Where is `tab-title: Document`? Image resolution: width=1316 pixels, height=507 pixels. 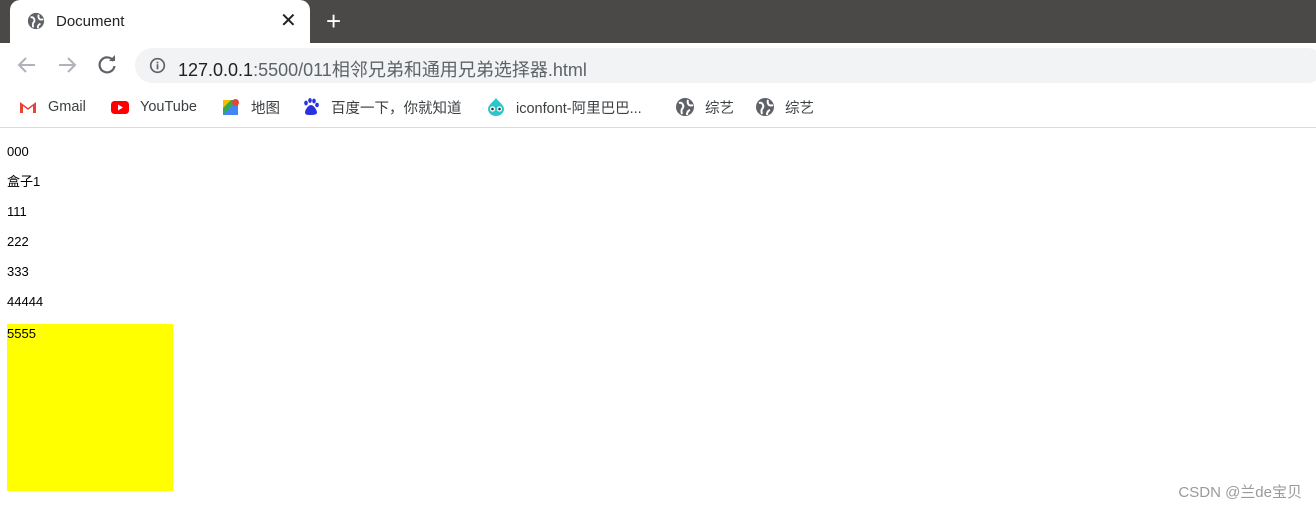
tab-title: Document is located at coordinates (90, 21).